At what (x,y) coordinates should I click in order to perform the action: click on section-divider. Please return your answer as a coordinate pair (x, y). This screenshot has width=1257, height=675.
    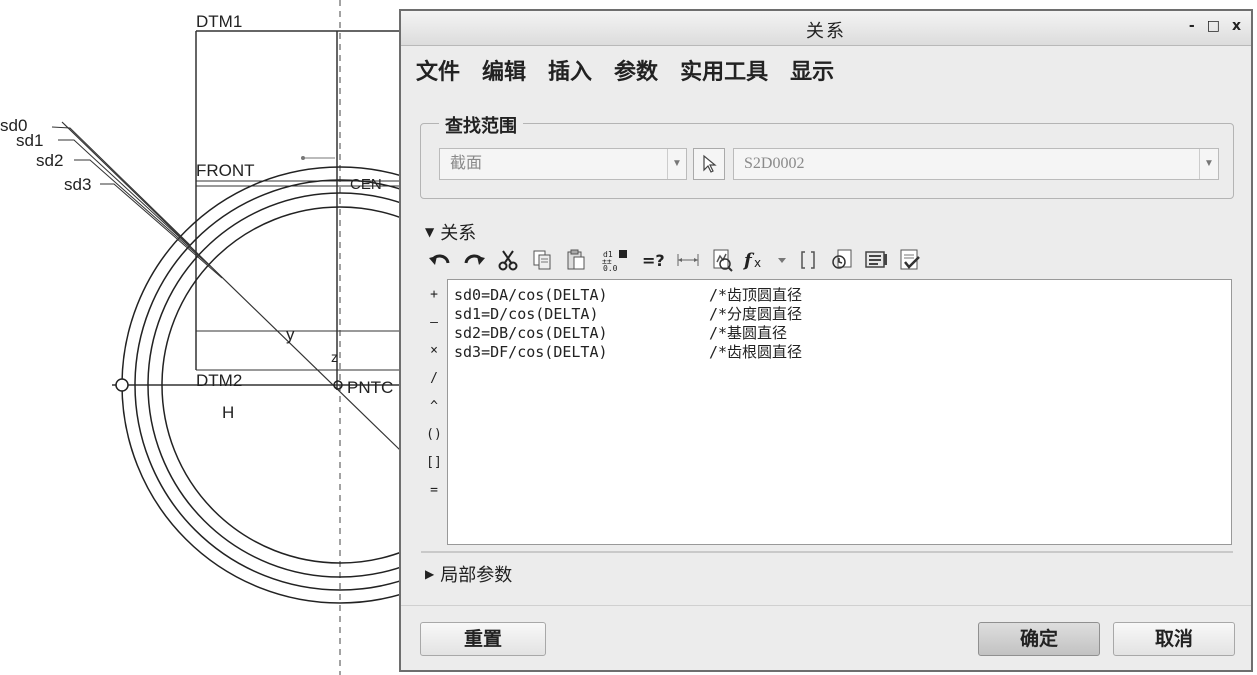
    Looking at the image, I should click on (827, 552).